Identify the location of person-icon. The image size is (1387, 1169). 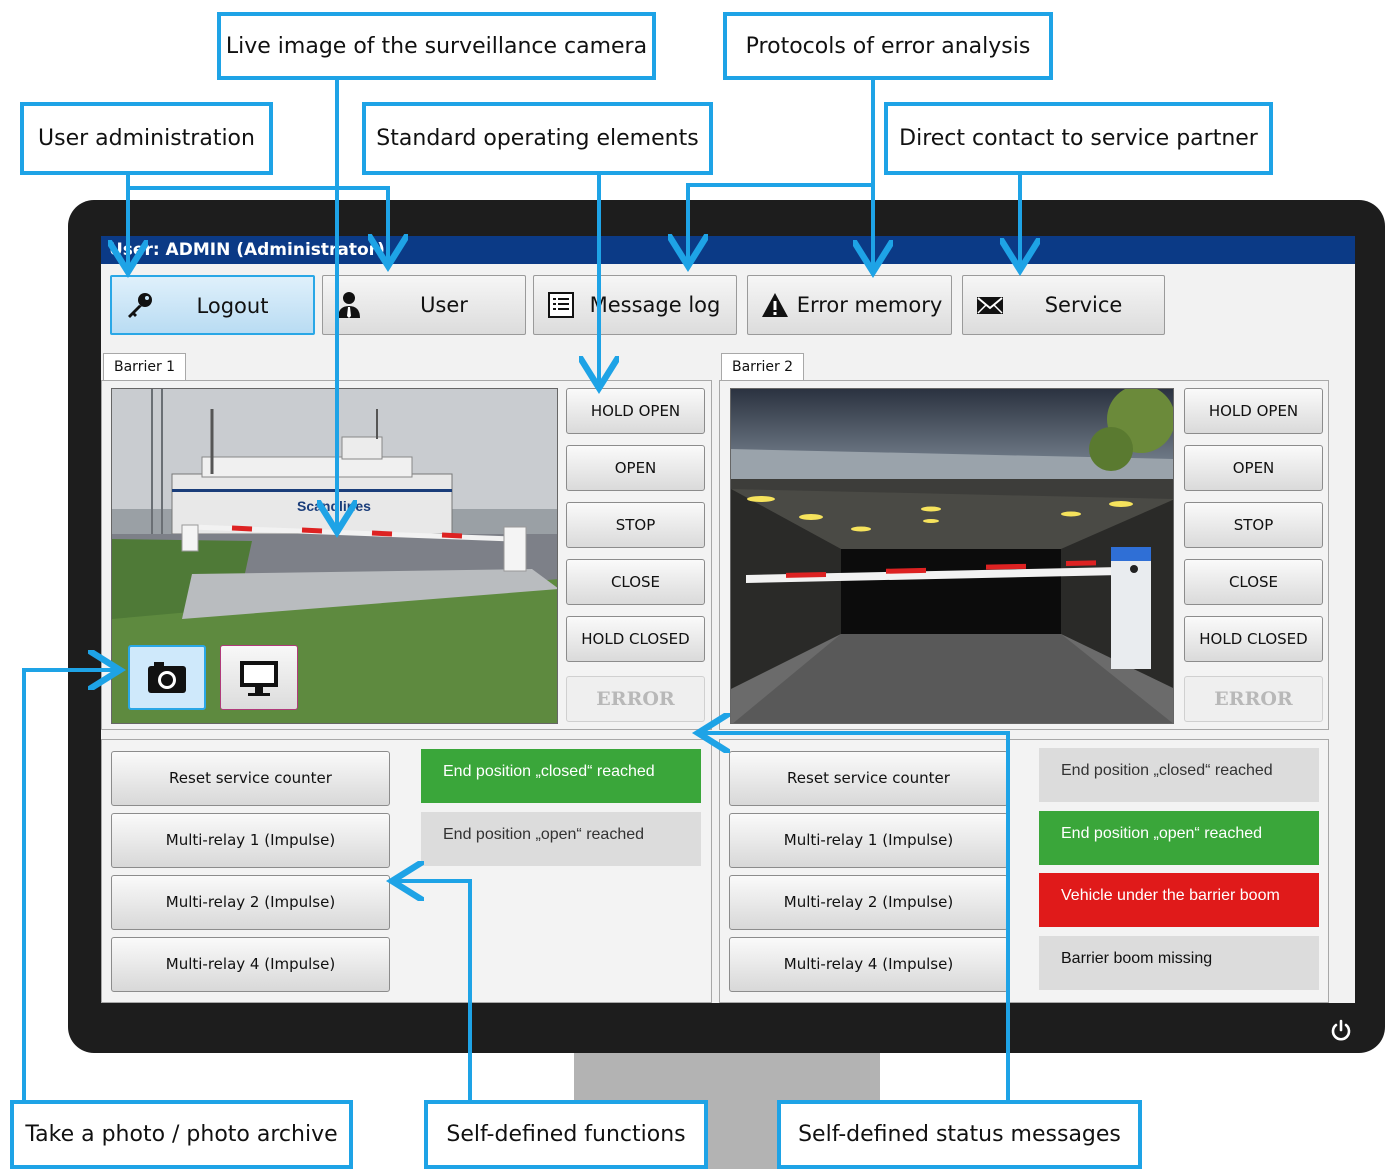
(349, 305).